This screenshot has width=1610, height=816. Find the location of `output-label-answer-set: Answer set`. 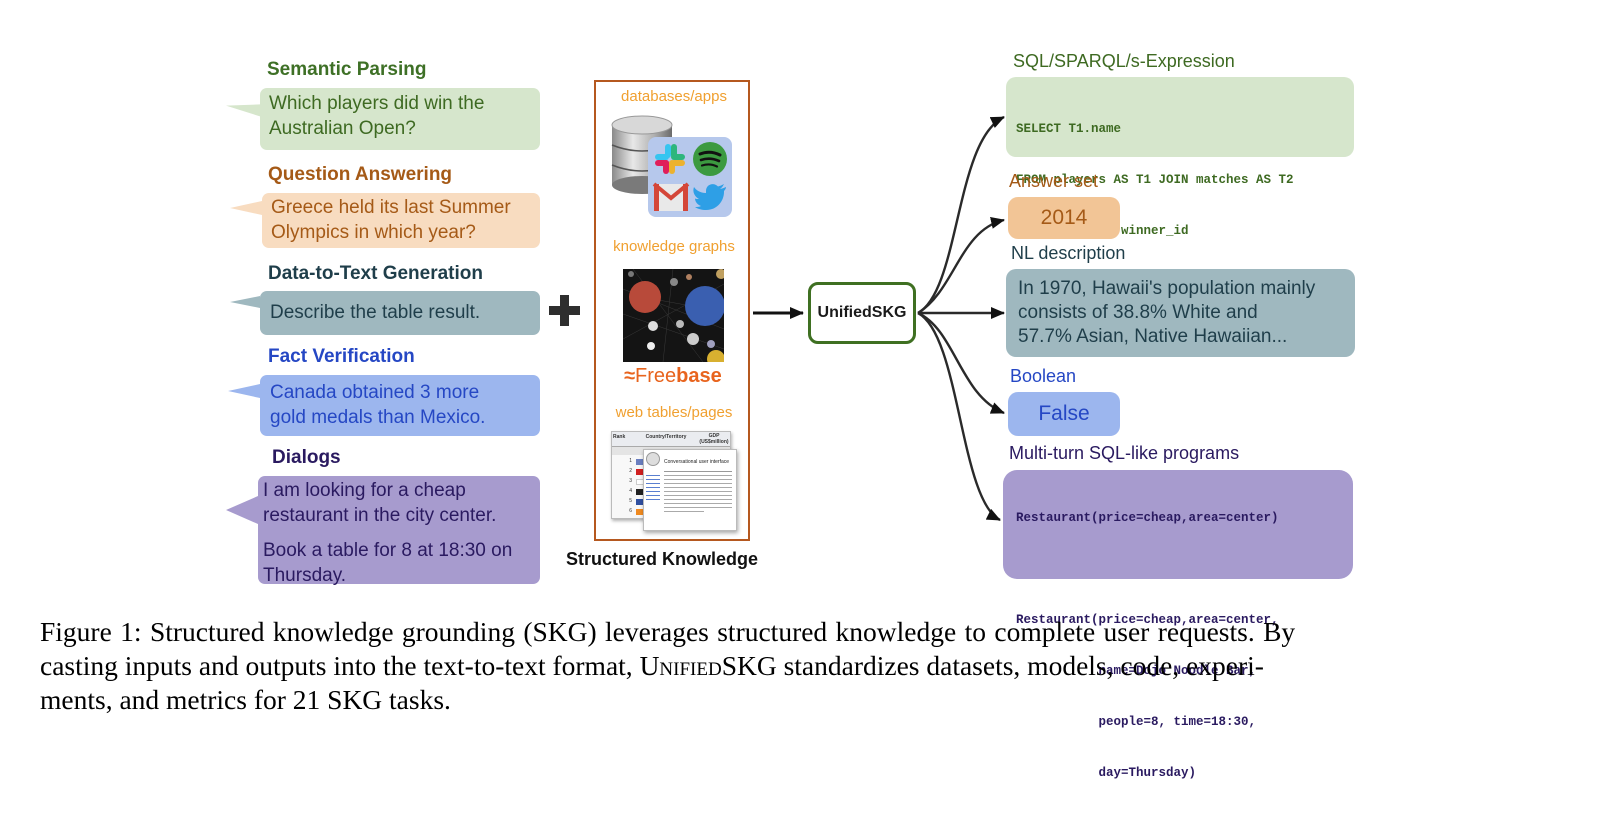

output-label-answer-set: Answer set is located at coordinates (1054, 181).